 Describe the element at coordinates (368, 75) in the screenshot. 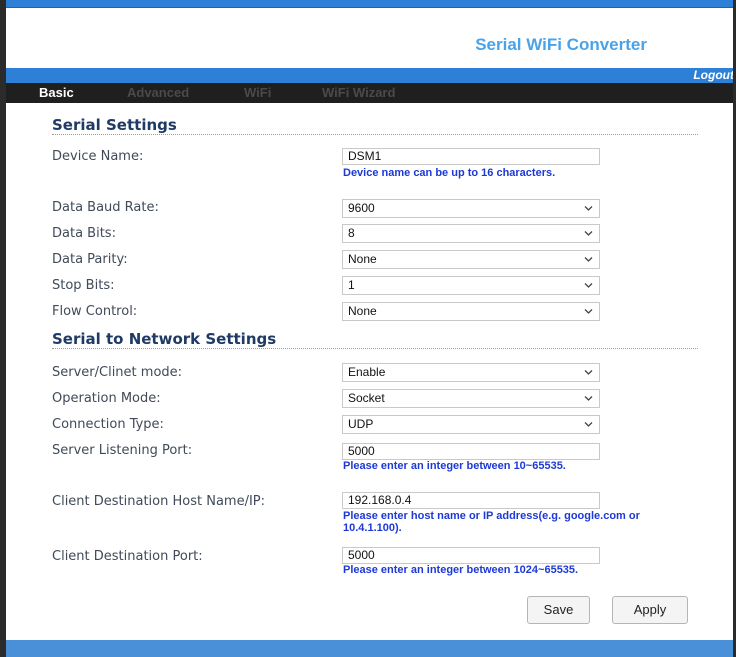

I see `header-strip` at that location.